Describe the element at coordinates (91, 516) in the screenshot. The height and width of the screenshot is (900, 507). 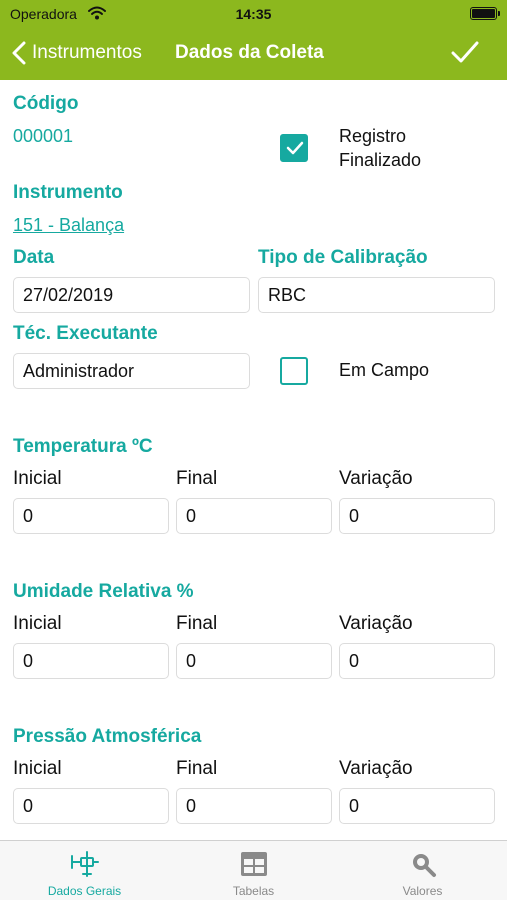
I see `temperatura-inicial-field` at that location.